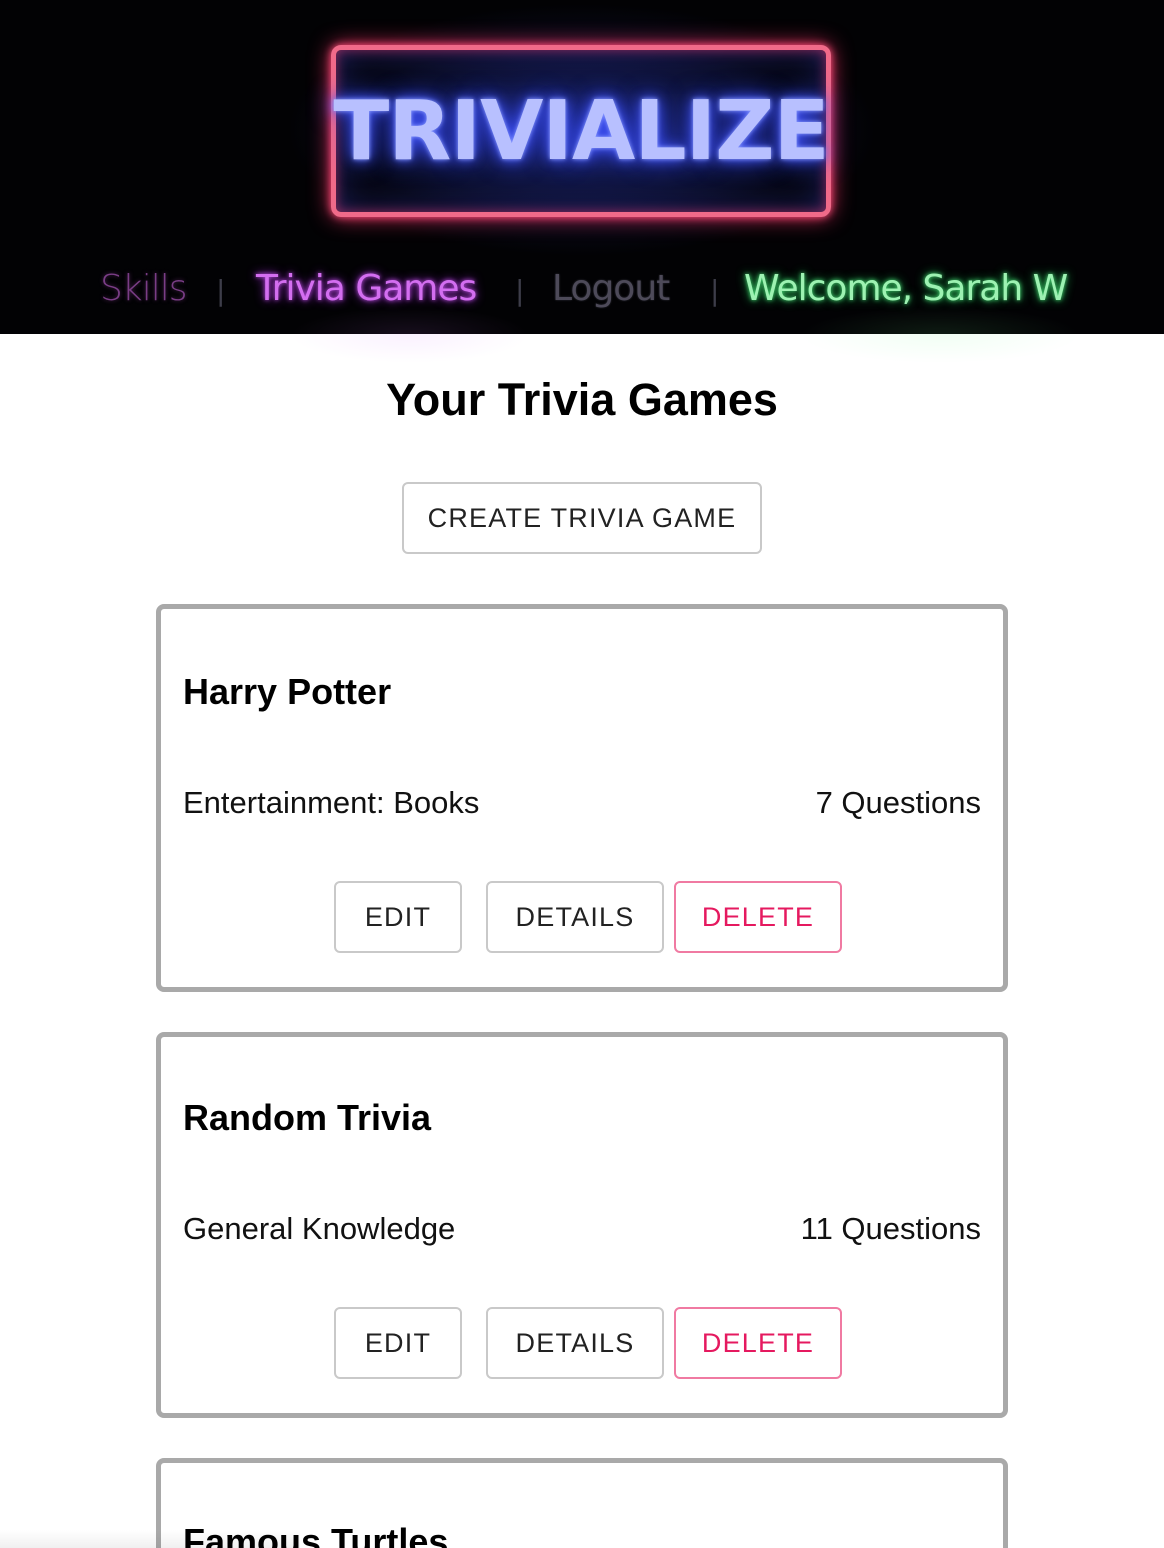 The height and width of the screenshot is (1548, 1164). What do you see at coordinates (906, 288) in the screenshot?
I see `welcome-user-text: Welcome, Sarah W` at bounding box center [906, 288].